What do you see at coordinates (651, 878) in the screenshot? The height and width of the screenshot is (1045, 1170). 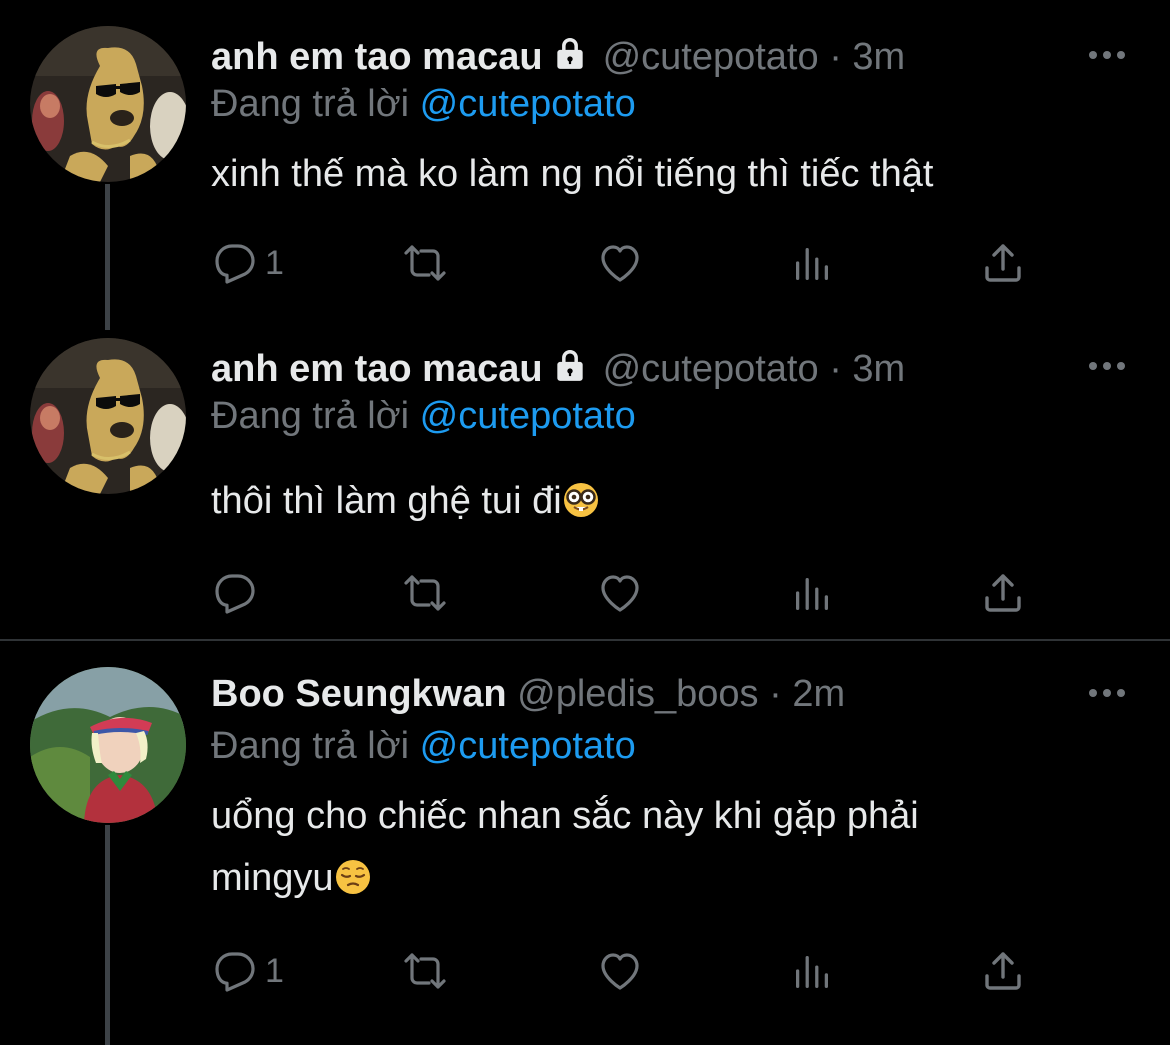 I see `tweet-text-line-2-wrap: mingyu` at bounding box center [651, 878].